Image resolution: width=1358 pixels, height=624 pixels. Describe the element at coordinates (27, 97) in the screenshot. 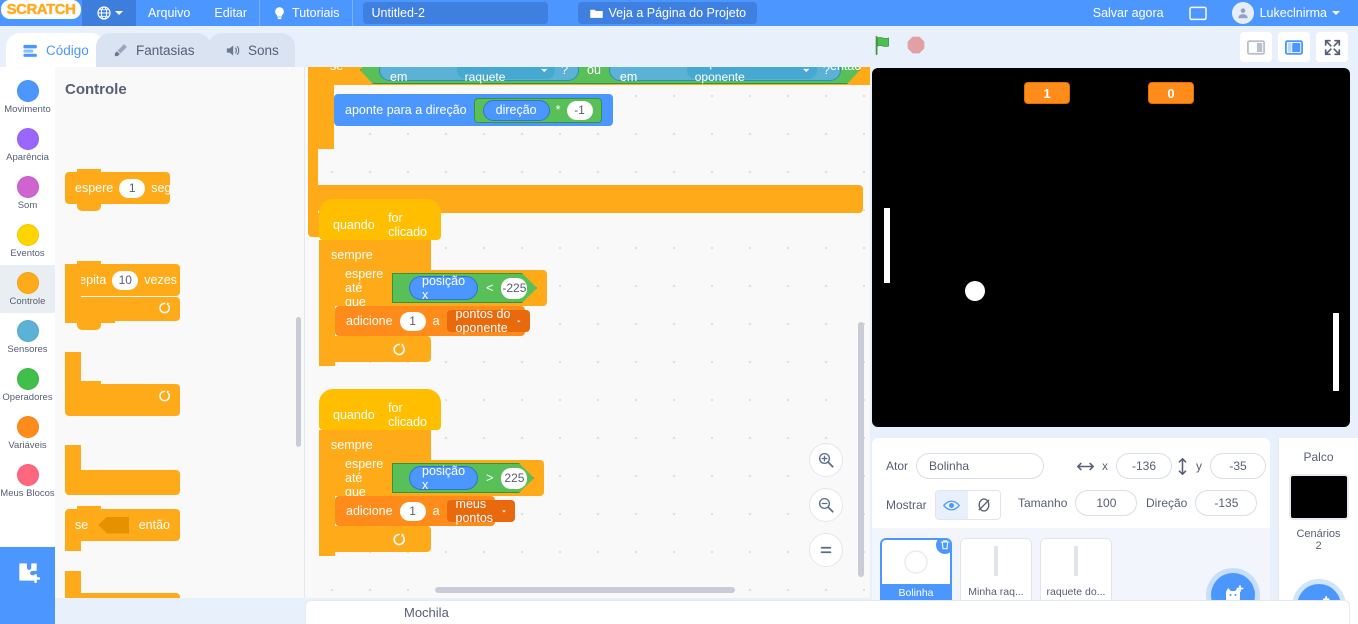

I see `category-movimento: Movimento` at that location.